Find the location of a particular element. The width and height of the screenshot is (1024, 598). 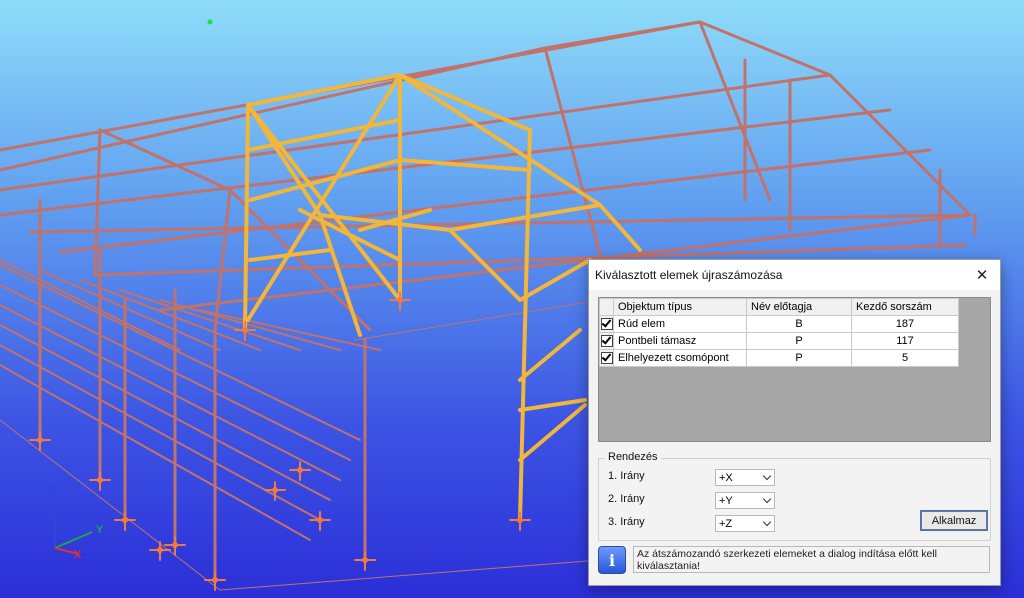

y-axis-line is located at coordinates (73, 540).